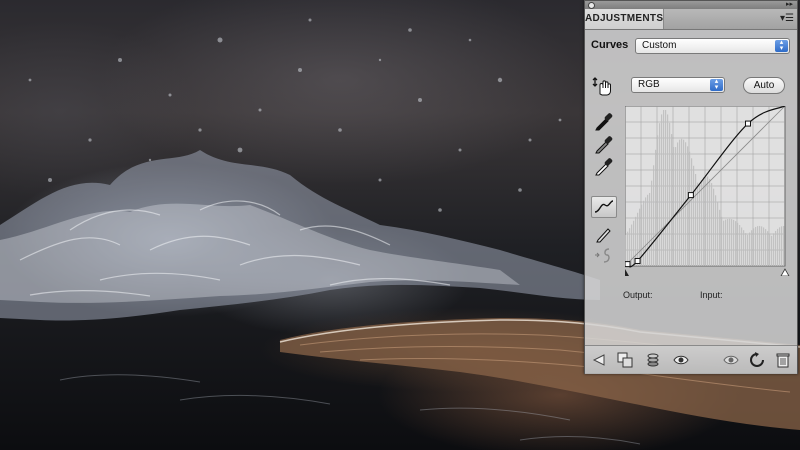 Image resolution: width=800 pixels, height=450 pixels. I want to click on curve-graph, so click(706, 191).